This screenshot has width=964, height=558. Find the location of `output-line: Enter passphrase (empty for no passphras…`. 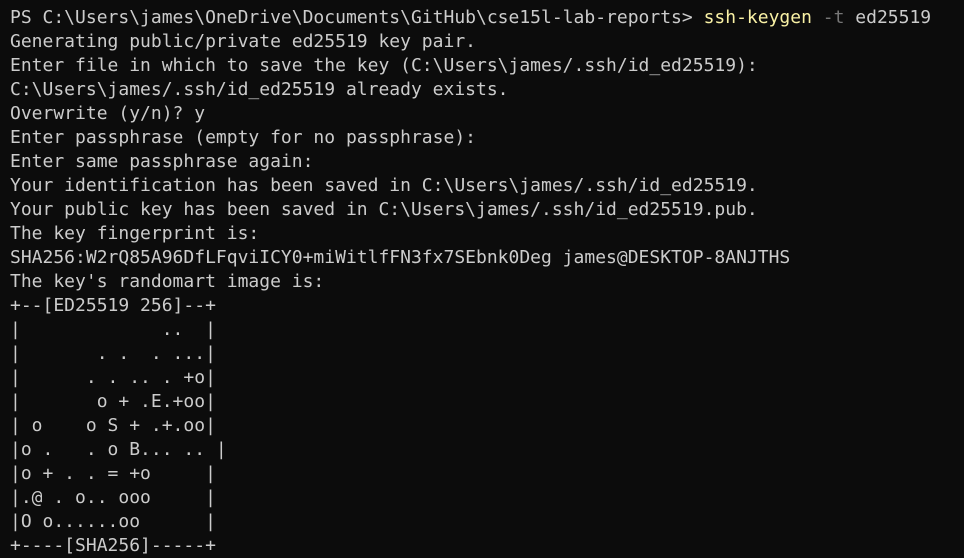

output-line: Enter passphrase (empty for no passphras… is located at coordinates (243, 137).